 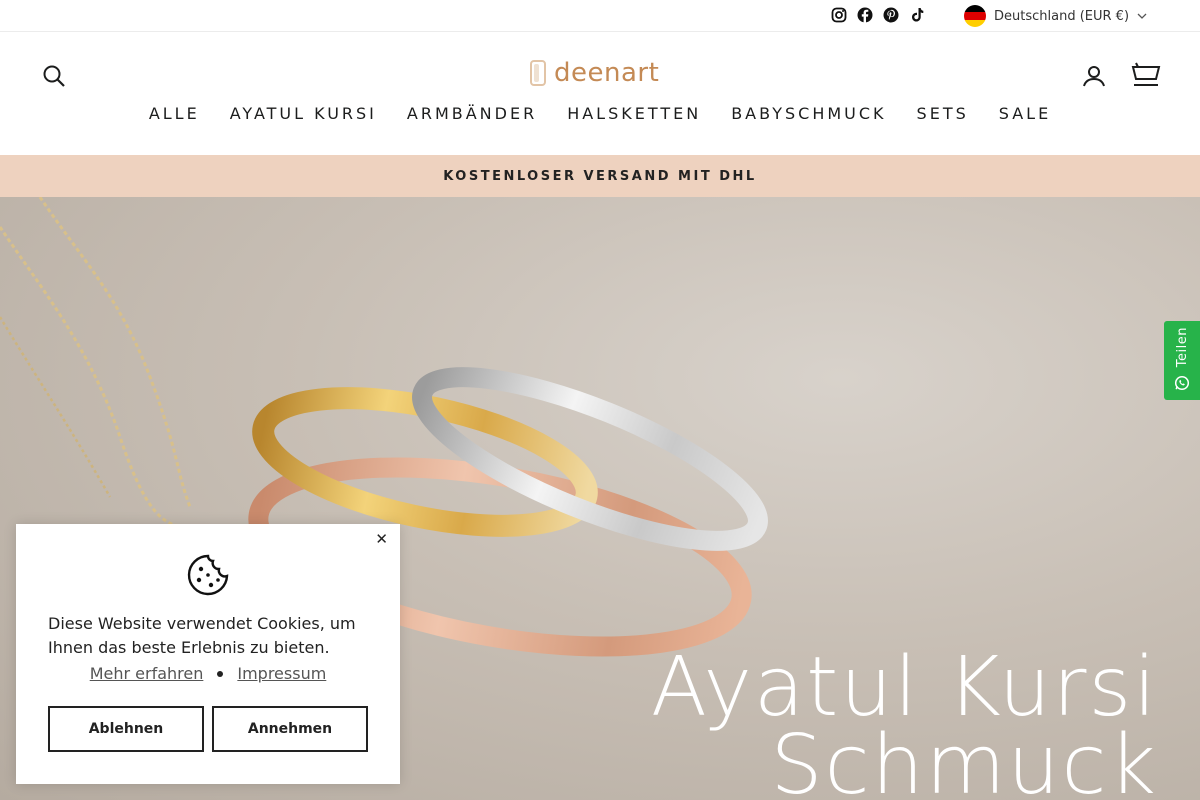 What do you see at coordinates (381, 539) in the screenshot?
I see `close-icon: ✕` at bounding box center [381, 539].